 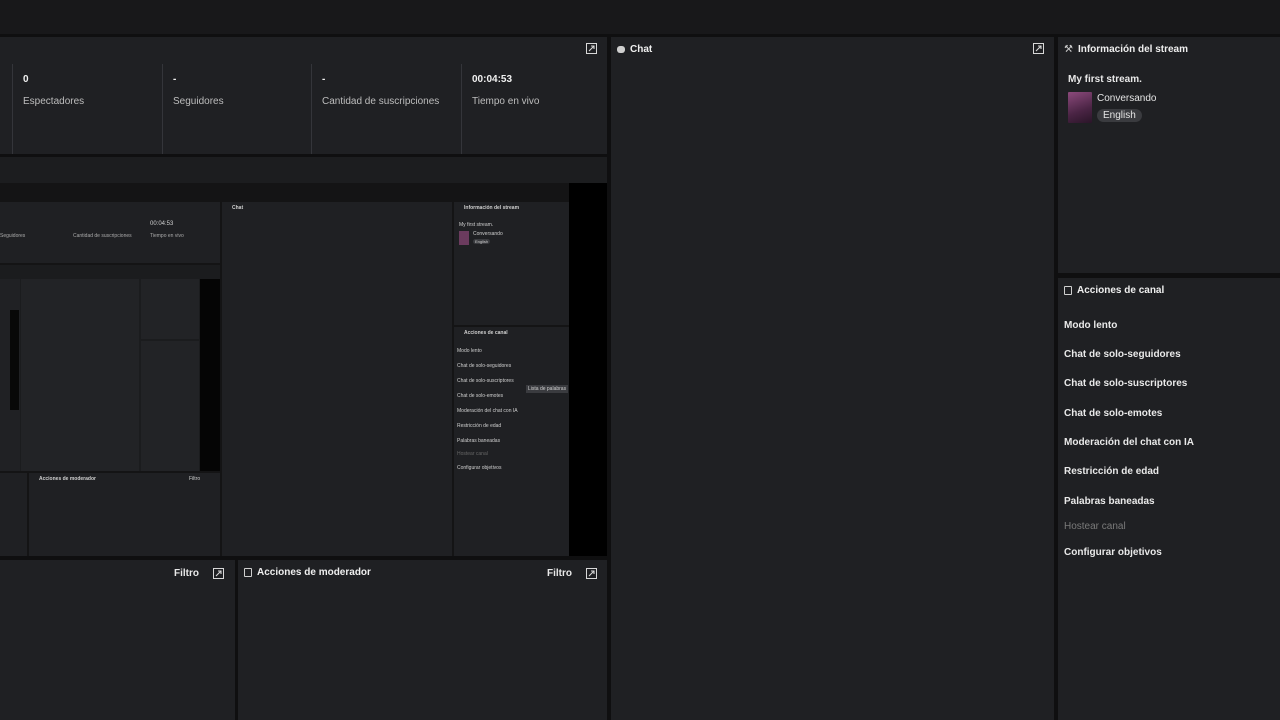 I want to click on ai-moderation-action: Moderación del chat con IA, so click(x=1129, y=442).